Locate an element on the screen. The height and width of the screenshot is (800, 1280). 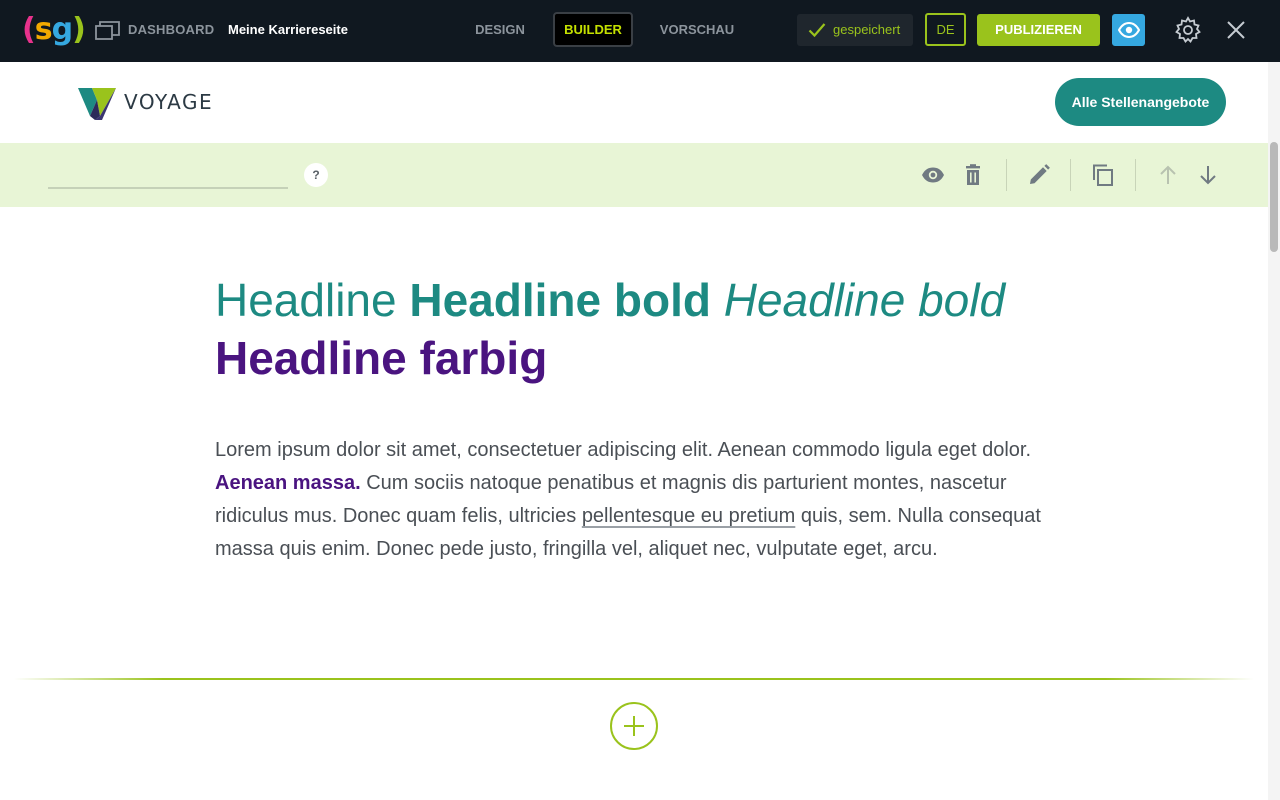
tab-builder: BUILDER is located at coordinates (593, 29).